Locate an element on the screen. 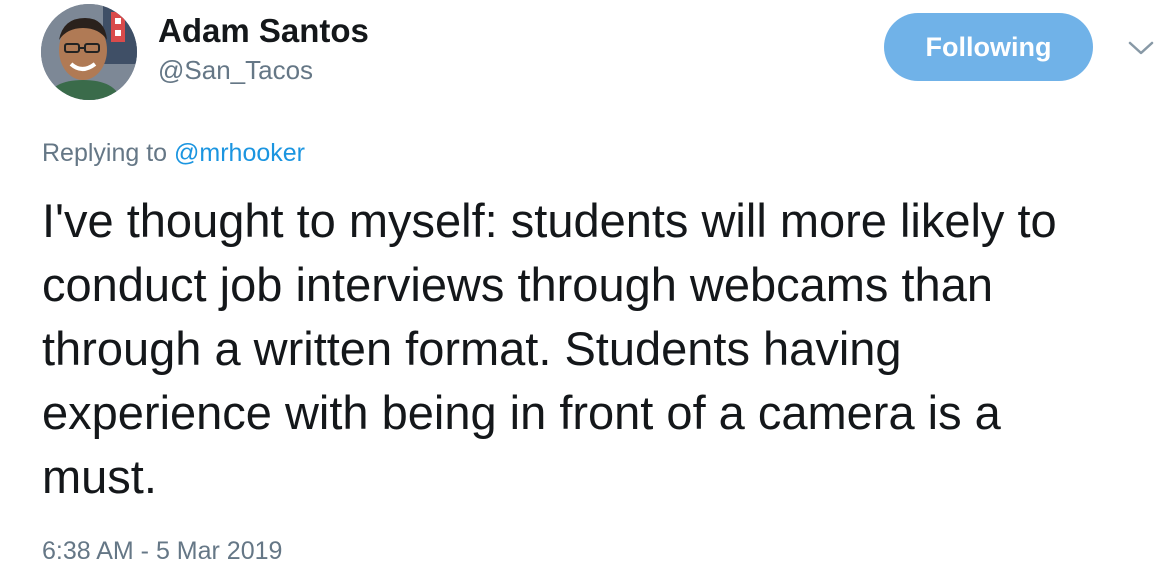  mention-link: @mrhooker is located at coordinates (239, 153).